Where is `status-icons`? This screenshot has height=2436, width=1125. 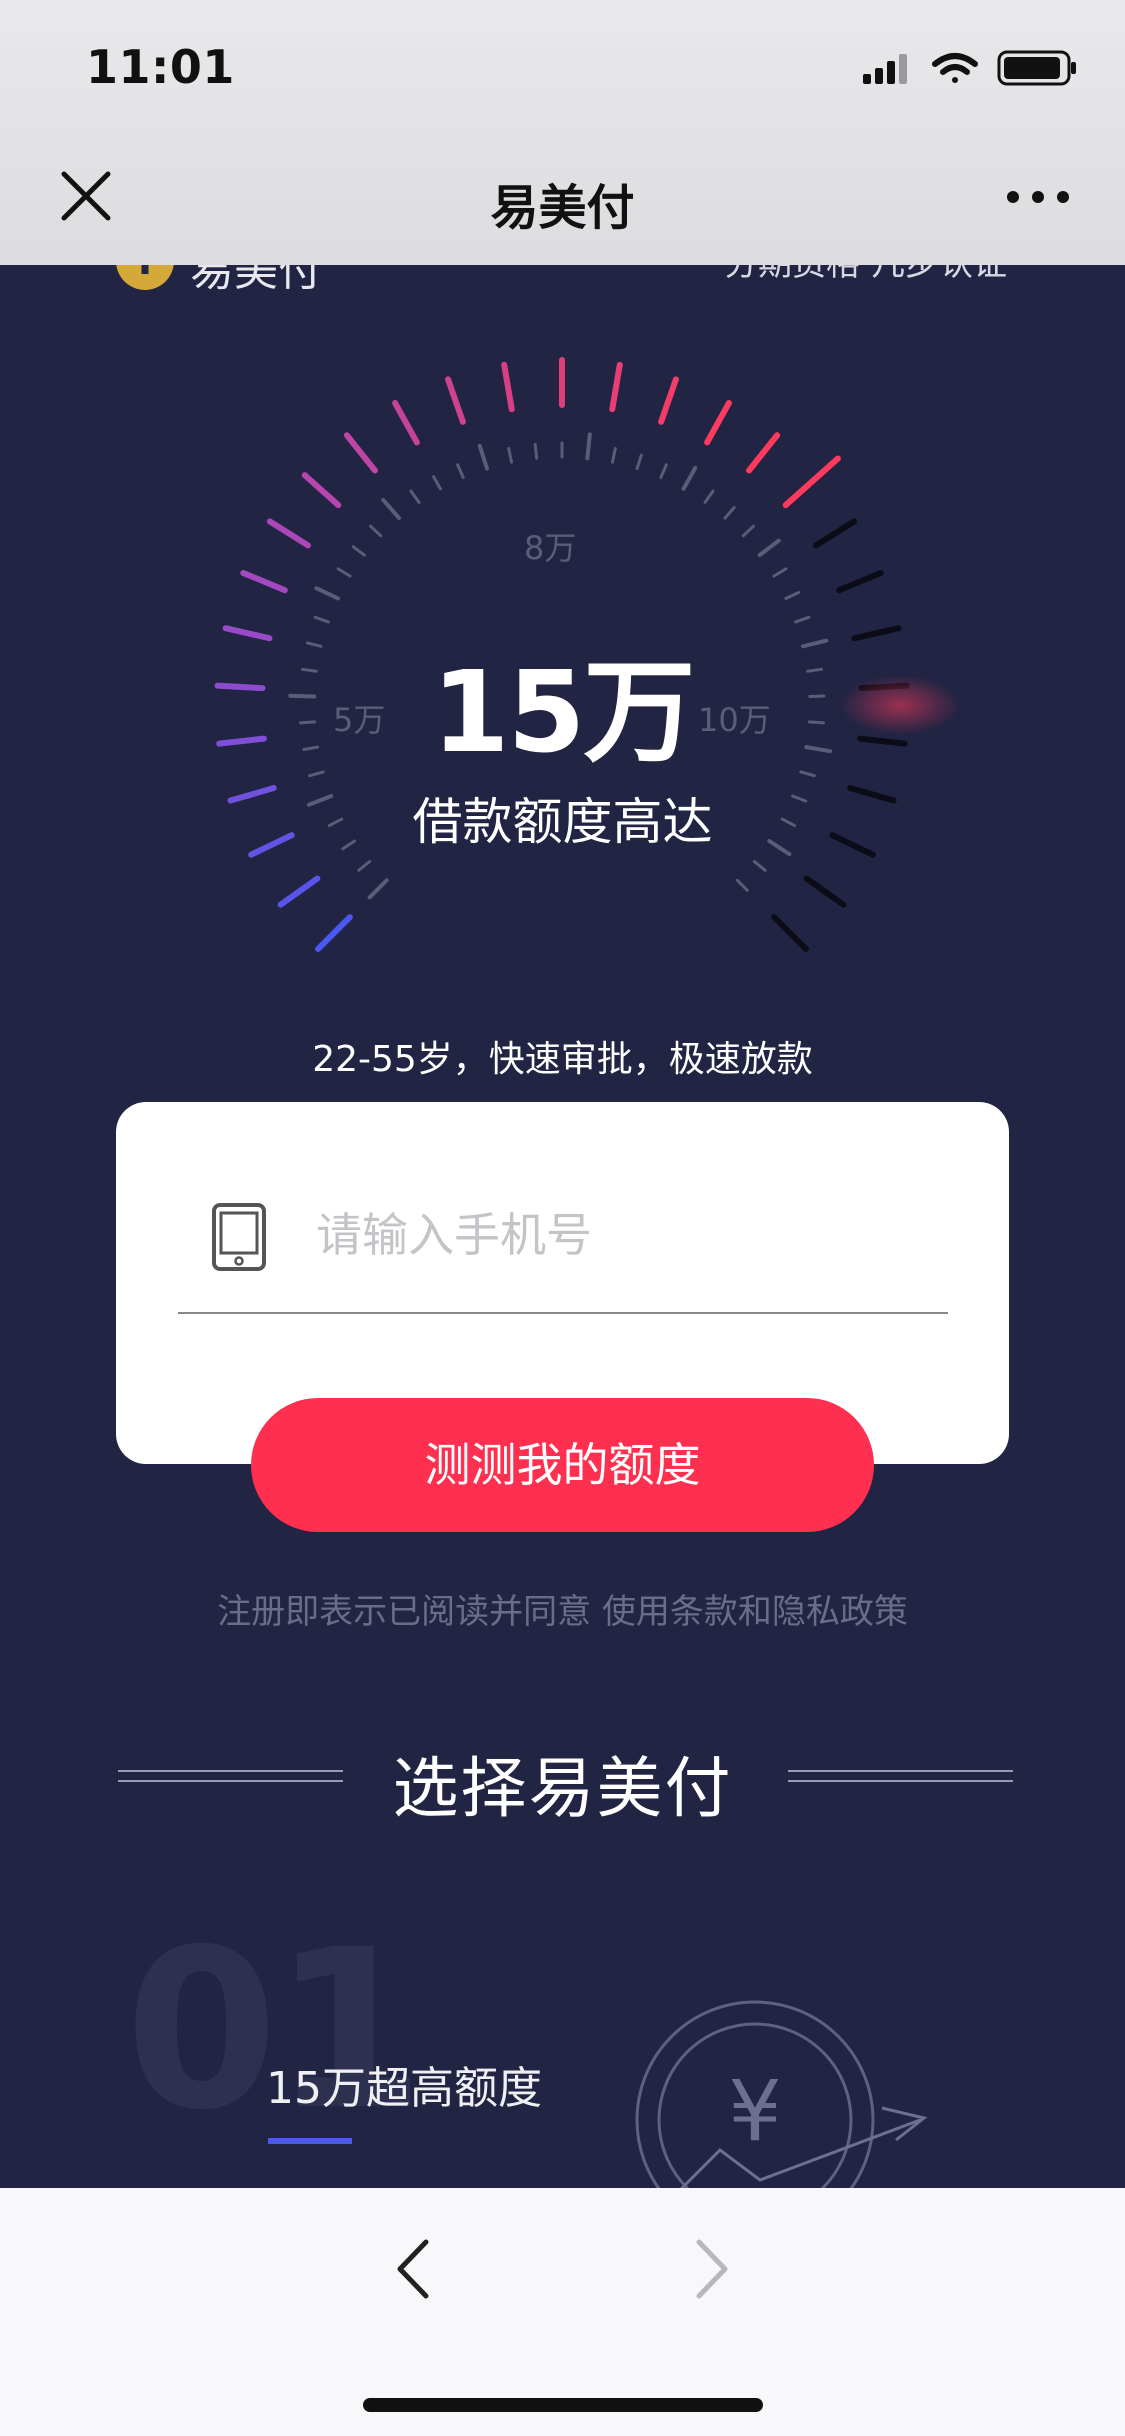 status-icons is located at coordinates (969, 68).